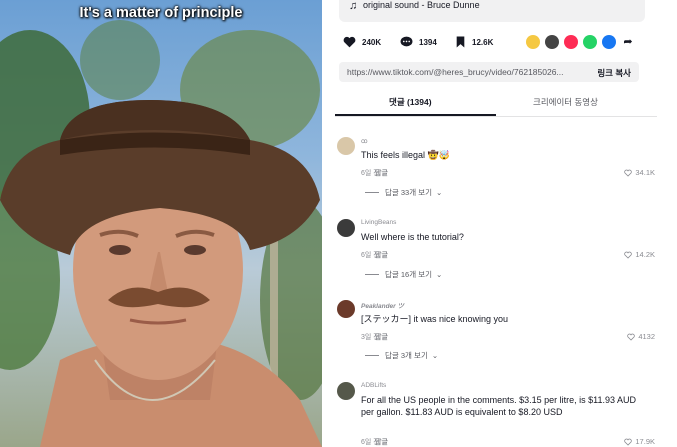 The height and width of the screenshot is (447, 677). Describe the element at coordinates (645, 172) in the screenshot. I see `comment-like-count: 34.1K` at that location.